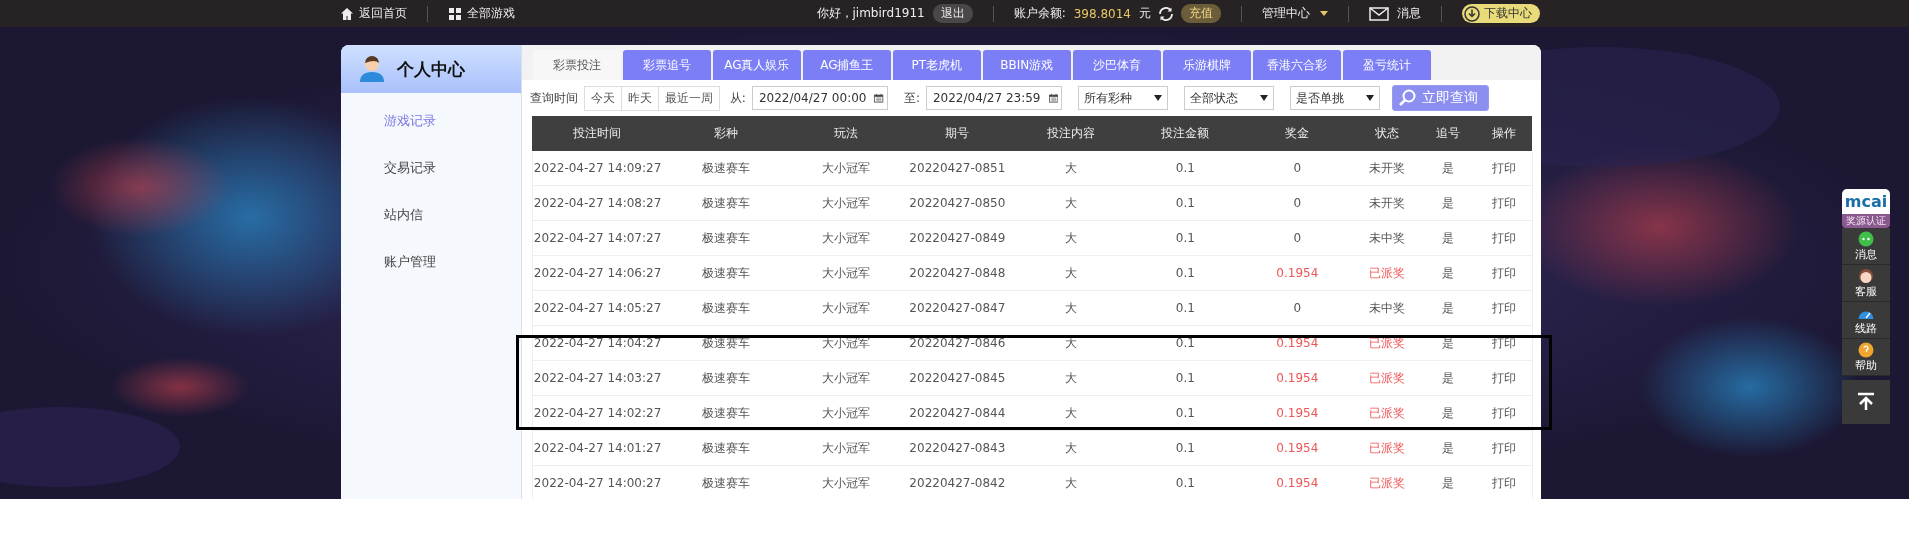 Image resolution: width=1909 pixels, height=548 pixels. What do you see at coordinates (1295, 13) in the screenshot?
I see `manage-menu: 管理中心` at bounding box center [1295, 13].